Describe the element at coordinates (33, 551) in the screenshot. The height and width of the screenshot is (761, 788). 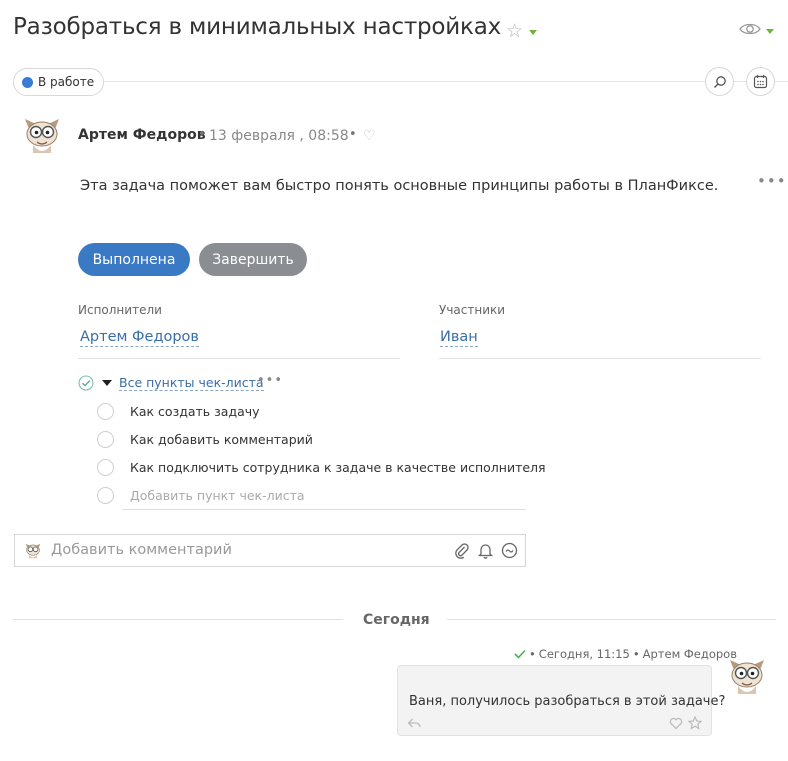
I see `comment-avatar` at that location.